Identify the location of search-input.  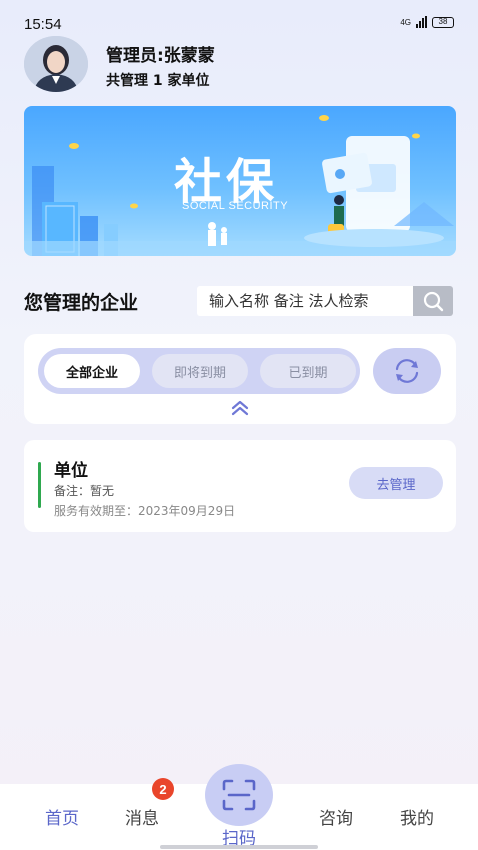
(304, 301).